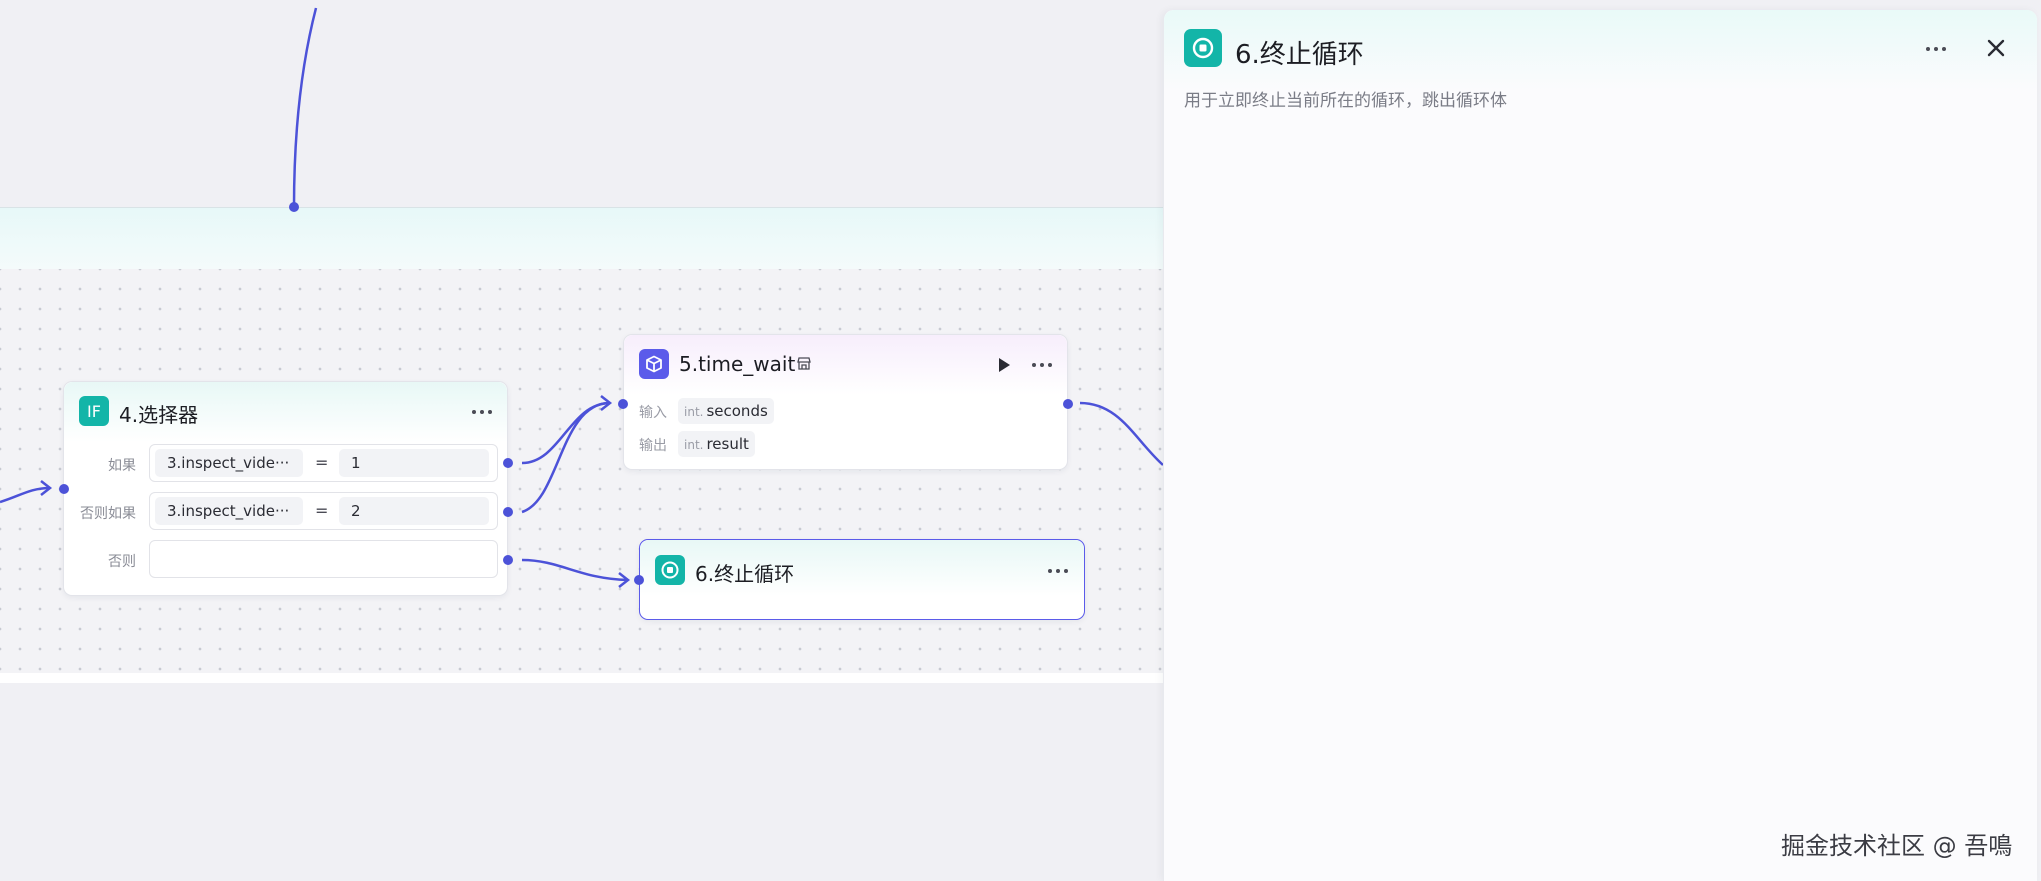 The width and height of the screenshot is (2041, 881). I want to click on if-icon: IF, so click(94, 411).